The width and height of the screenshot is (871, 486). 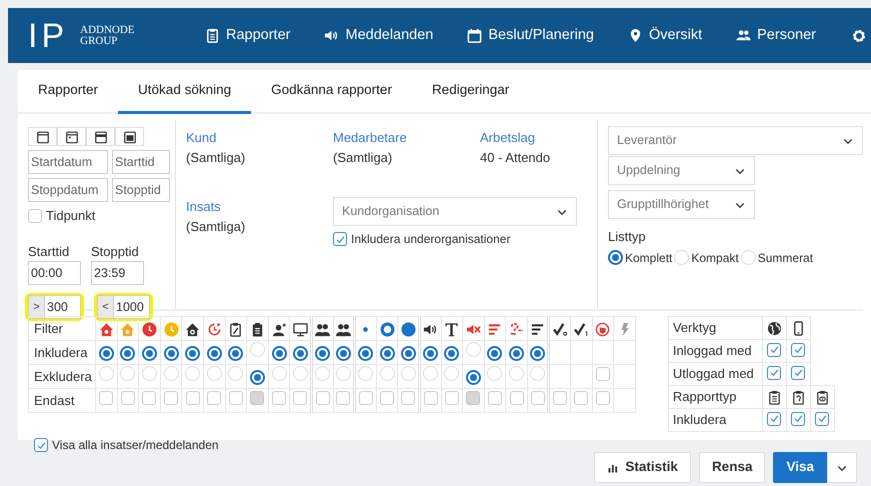 I want to click on number-field: 300, so click(x=63, y=307).